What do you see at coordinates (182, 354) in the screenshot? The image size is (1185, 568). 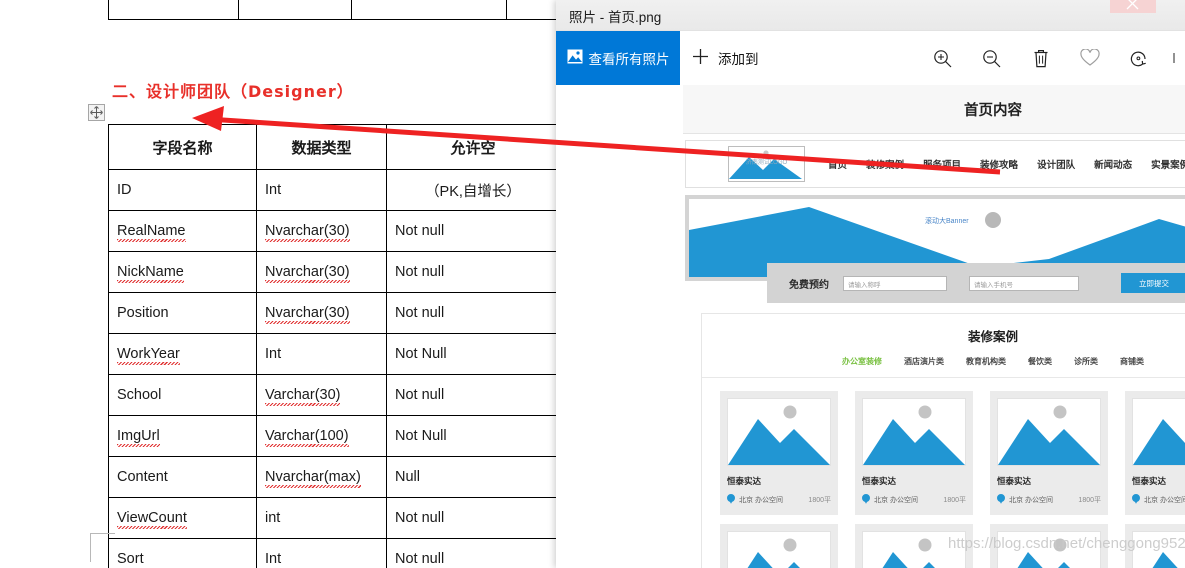 I see `table-cell-field: WorkYear` at bounding box center [182, 354].